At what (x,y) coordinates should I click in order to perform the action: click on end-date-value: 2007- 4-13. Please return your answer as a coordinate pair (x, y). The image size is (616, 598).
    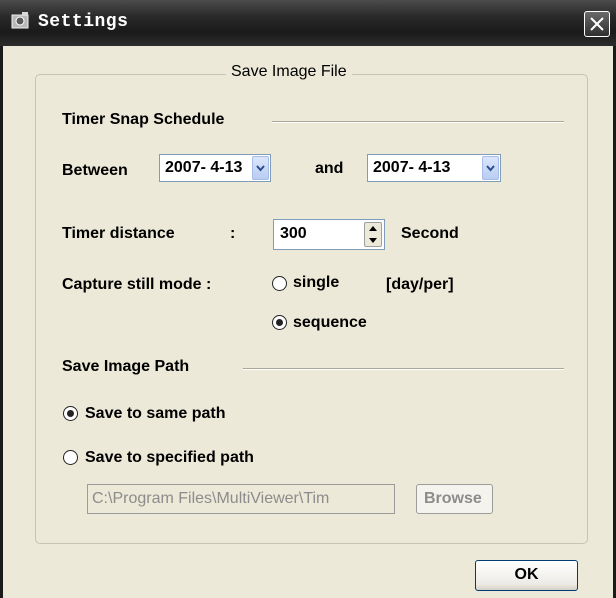
    Looking at the image, I should click on (412, 167).